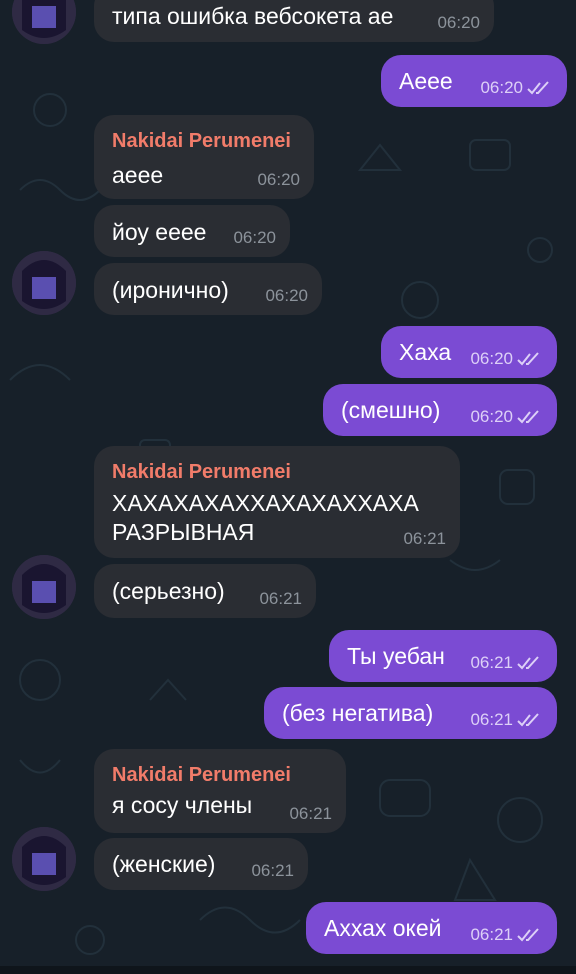 This screenshot has width=576, height=974. I want to click on message-bubble: Nakidai Perumenei аеее 06:20, so click(204, 157).